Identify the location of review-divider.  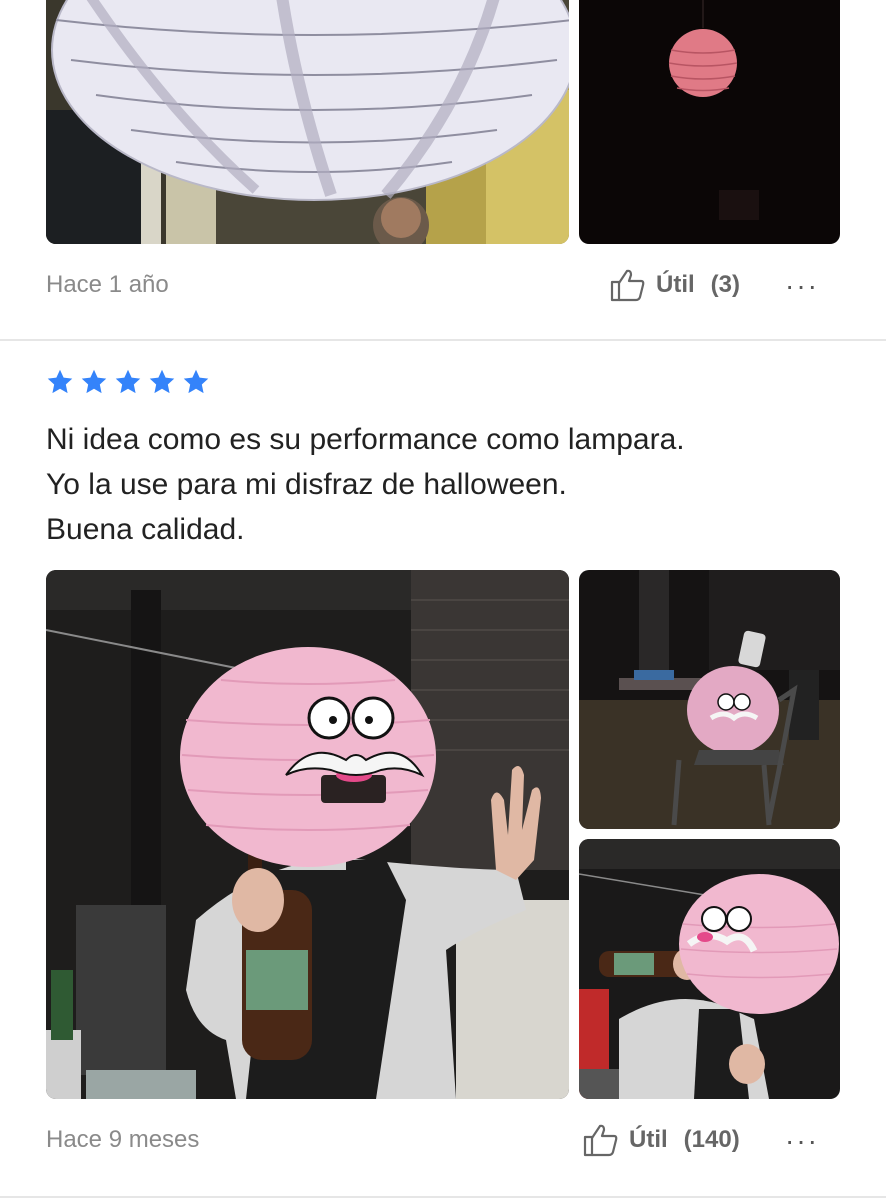
(443, 1197).